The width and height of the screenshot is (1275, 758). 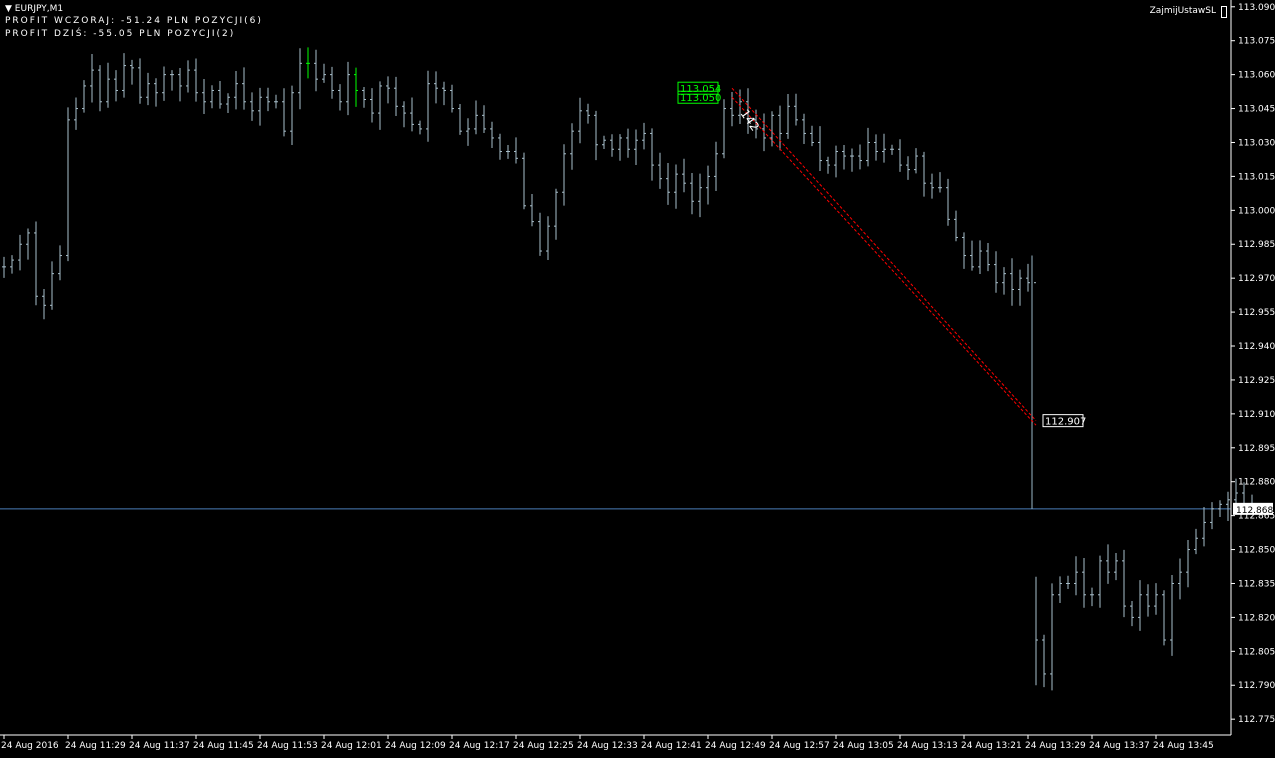 I want to click on time-tick-label: 24 Aug 12:49, so click(x=735, y=746).